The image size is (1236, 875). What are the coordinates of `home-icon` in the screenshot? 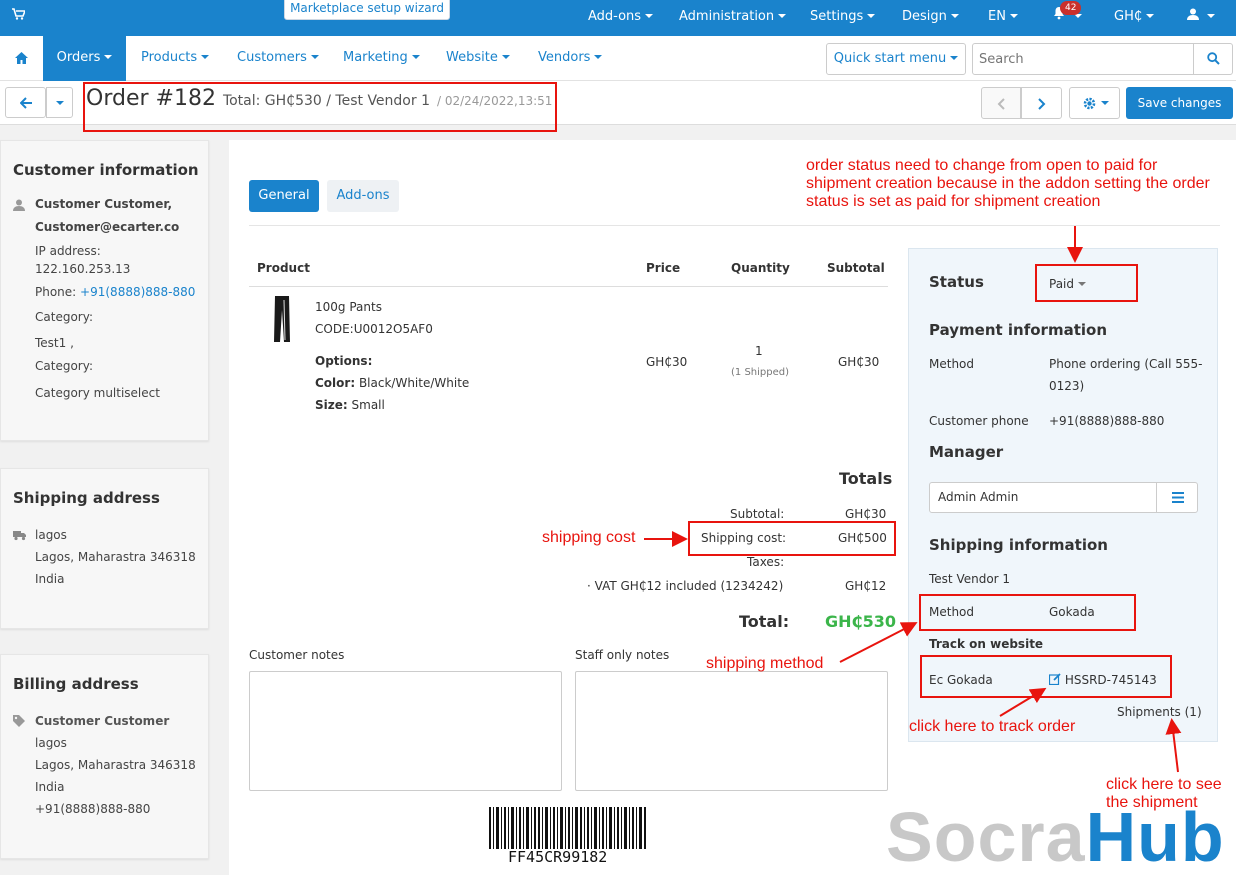 It's located at (21, 58).